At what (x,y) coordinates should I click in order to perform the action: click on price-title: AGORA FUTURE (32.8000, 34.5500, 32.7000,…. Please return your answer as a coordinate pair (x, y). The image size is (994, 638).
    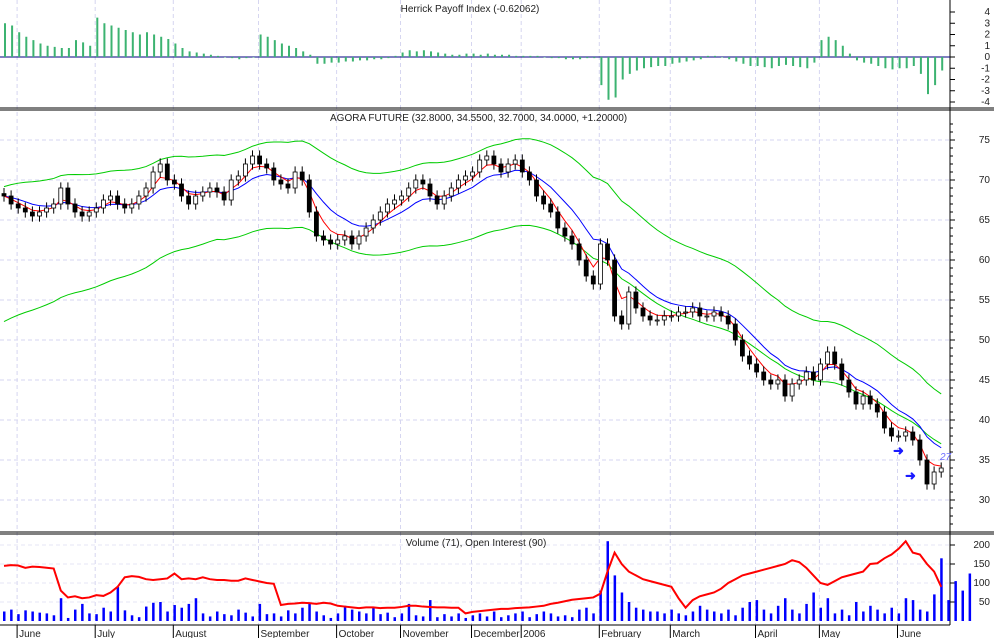
    Looking at the image, I should click on (478, 118).